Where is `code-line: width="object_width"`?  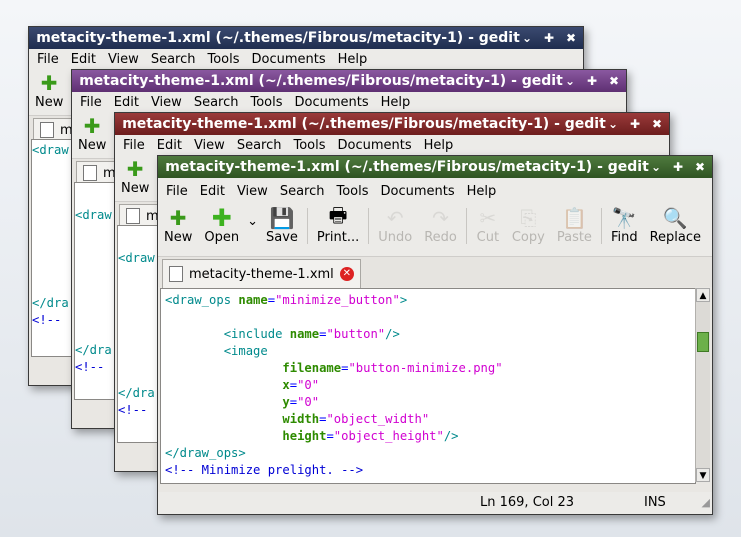 code-line: width="object_width" is located at coordinates (356, 419).